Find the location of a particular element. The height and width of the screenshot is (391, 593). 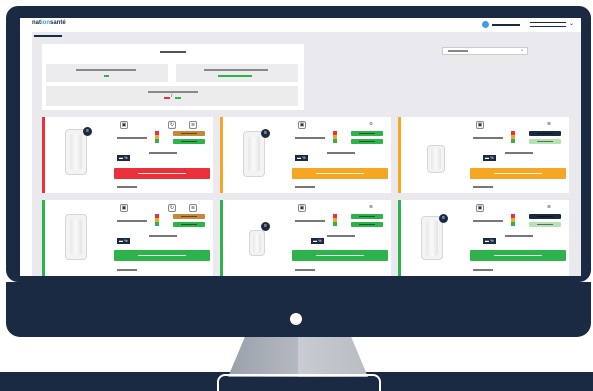

stat-value-red is located at coordinates (167, 98).